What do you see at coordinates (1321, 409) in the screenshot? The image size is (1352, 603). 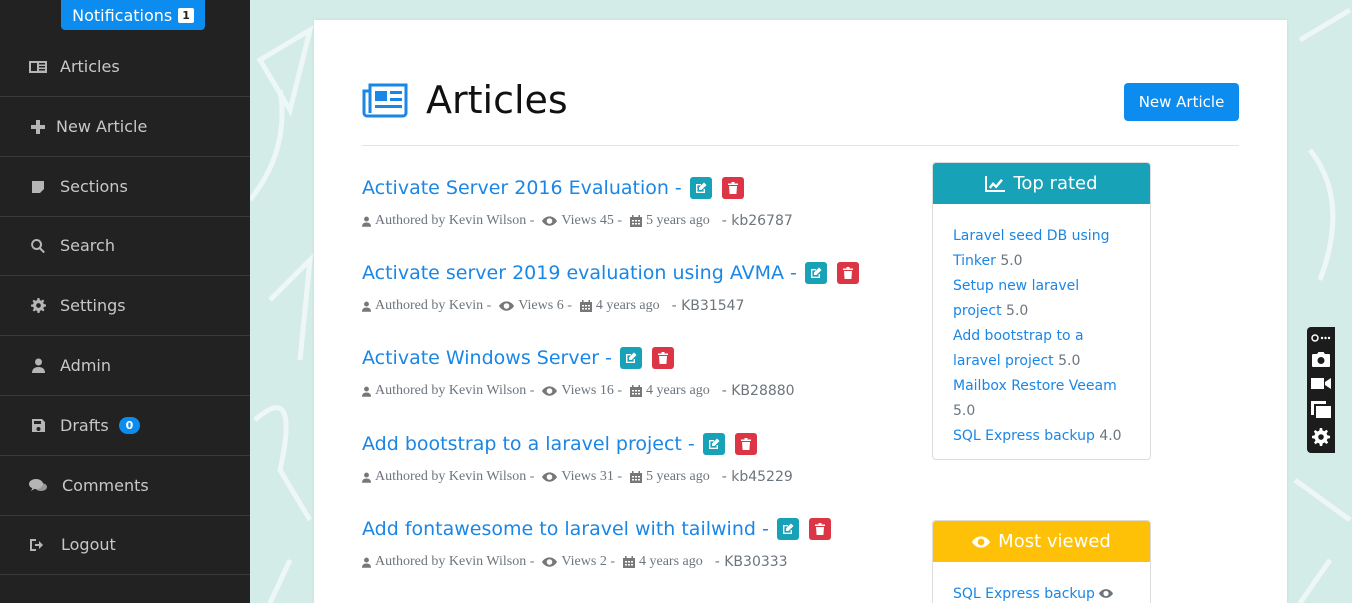 I see `windows-icon` at bounding box center [1321, 409].